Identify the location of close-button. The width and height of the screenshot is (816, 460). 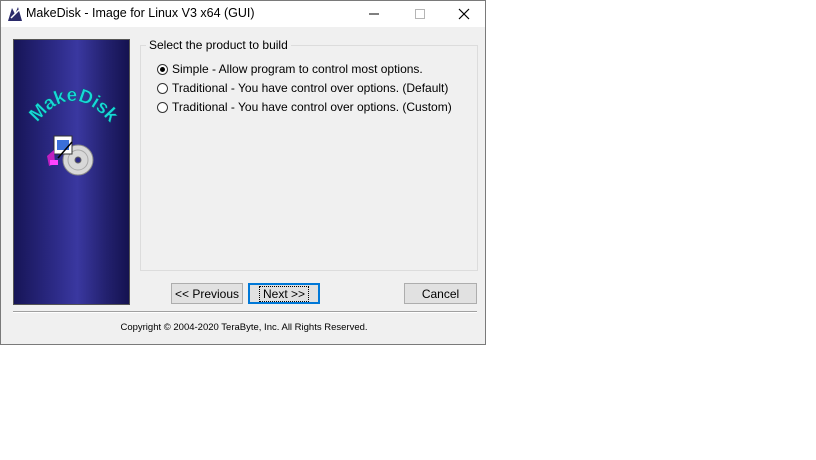
(464, 14).